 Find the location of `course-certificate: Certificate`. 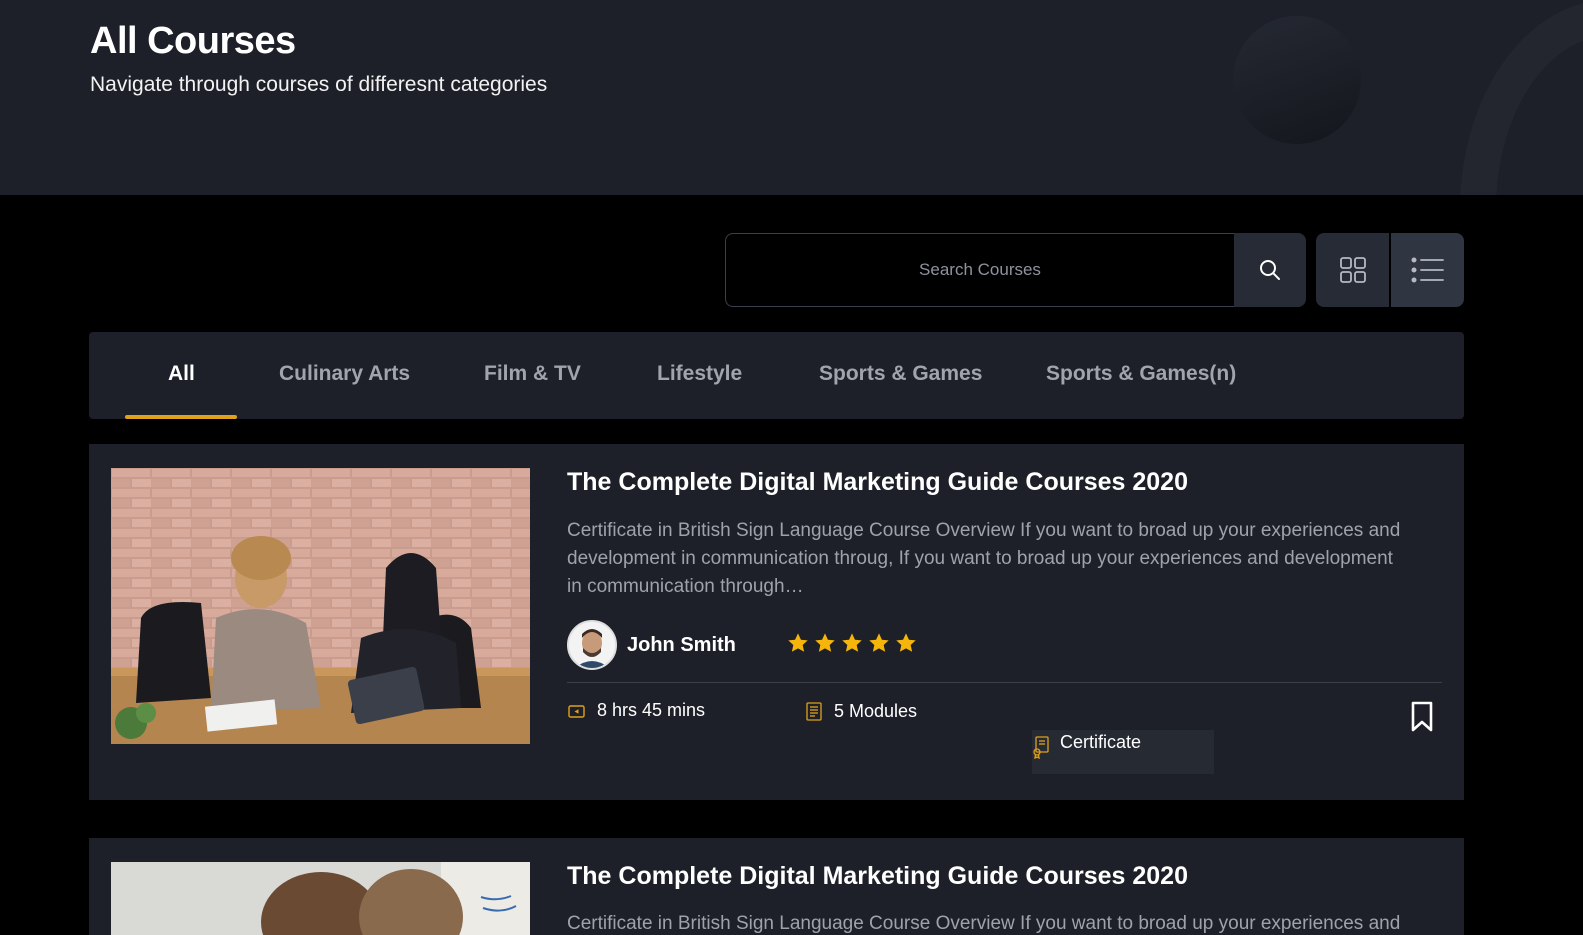

course-certificate: Certificate is located at coordinates (1123, 752).